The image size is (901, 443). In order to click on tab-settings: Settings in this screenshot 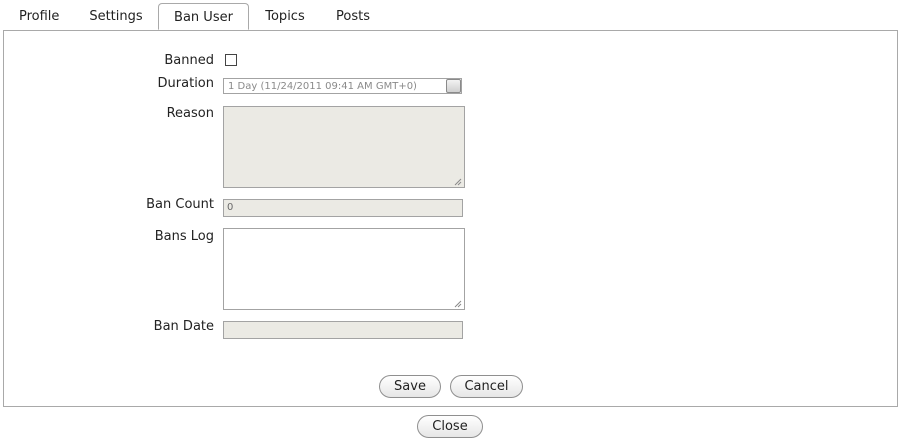, I will do `click(116, 17)`.